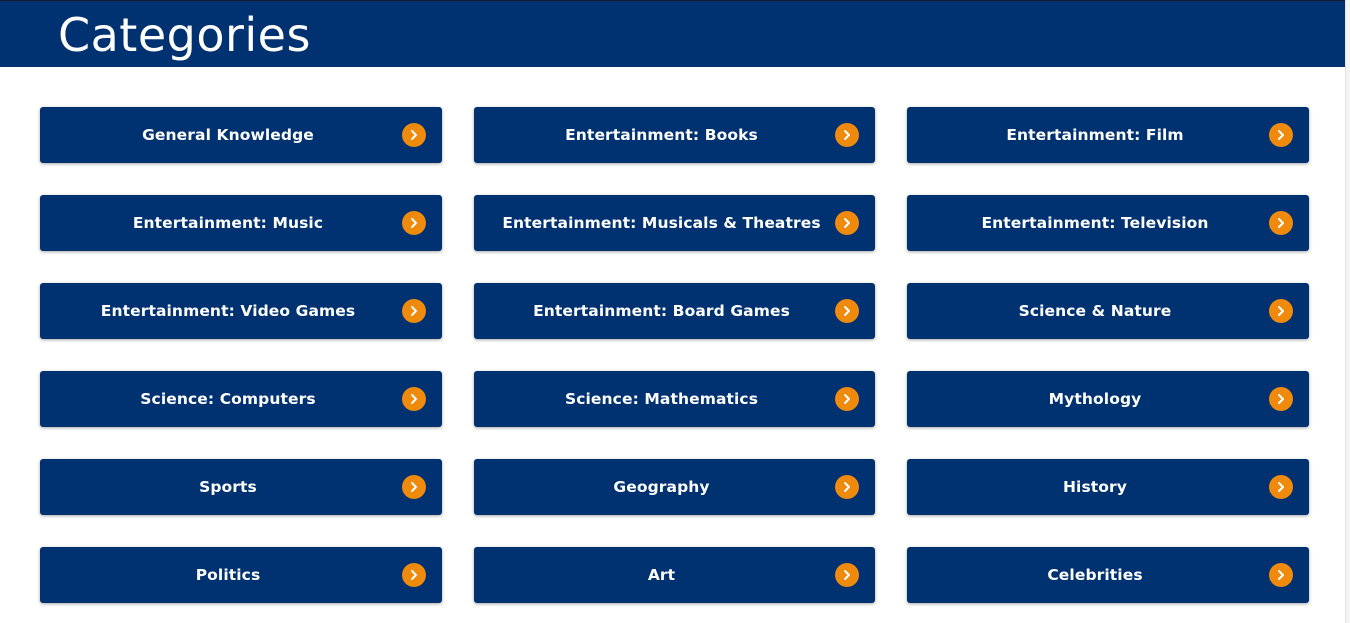  Describe the element at coordinates (1095, 575) in the screenshot. I see `category-label: Celebrities` at that location.